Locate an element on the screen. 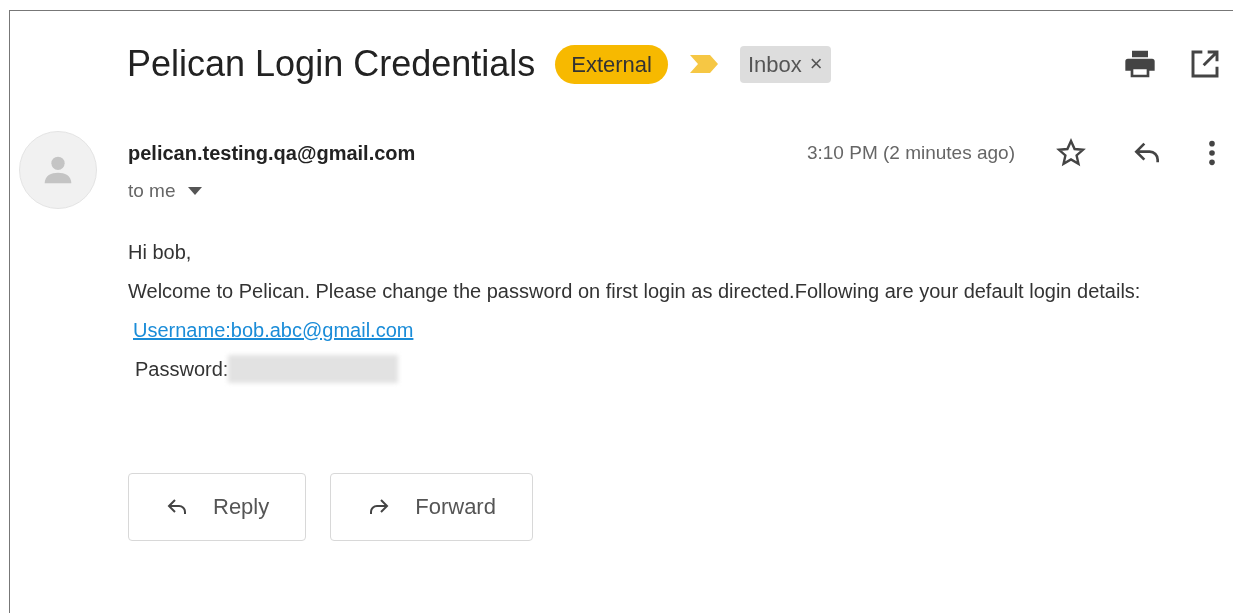 This screenshot has width=1233, height=613. password-label: Password: is located at coordinates (182, 369).